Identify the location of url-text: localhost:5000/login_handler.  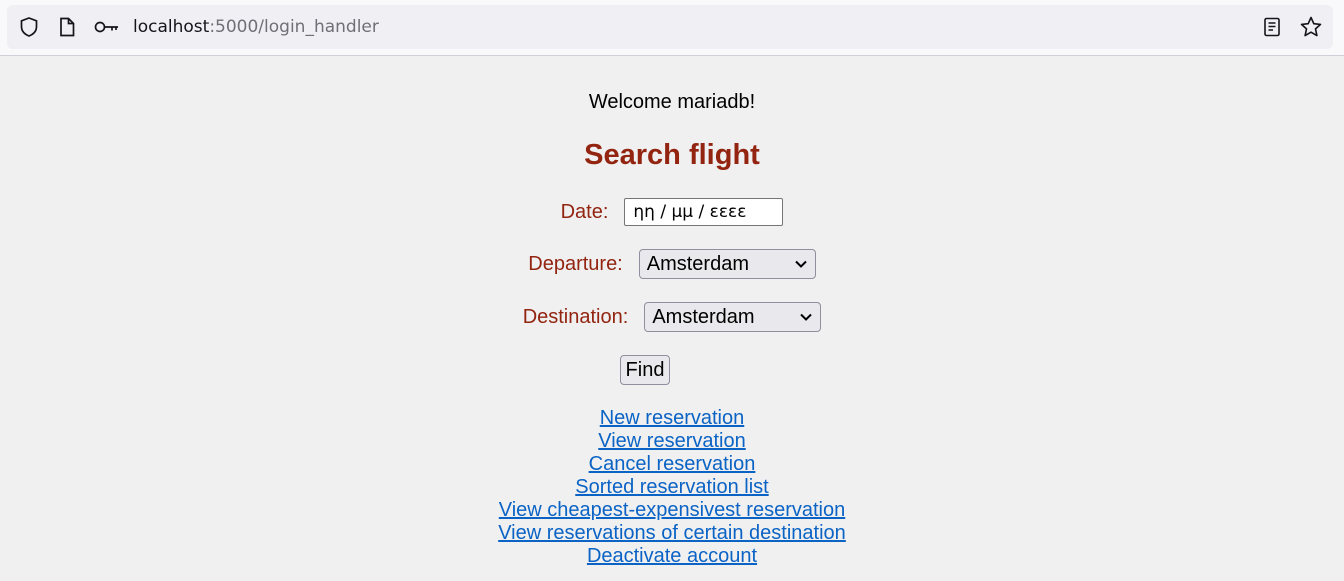
(256, 27).